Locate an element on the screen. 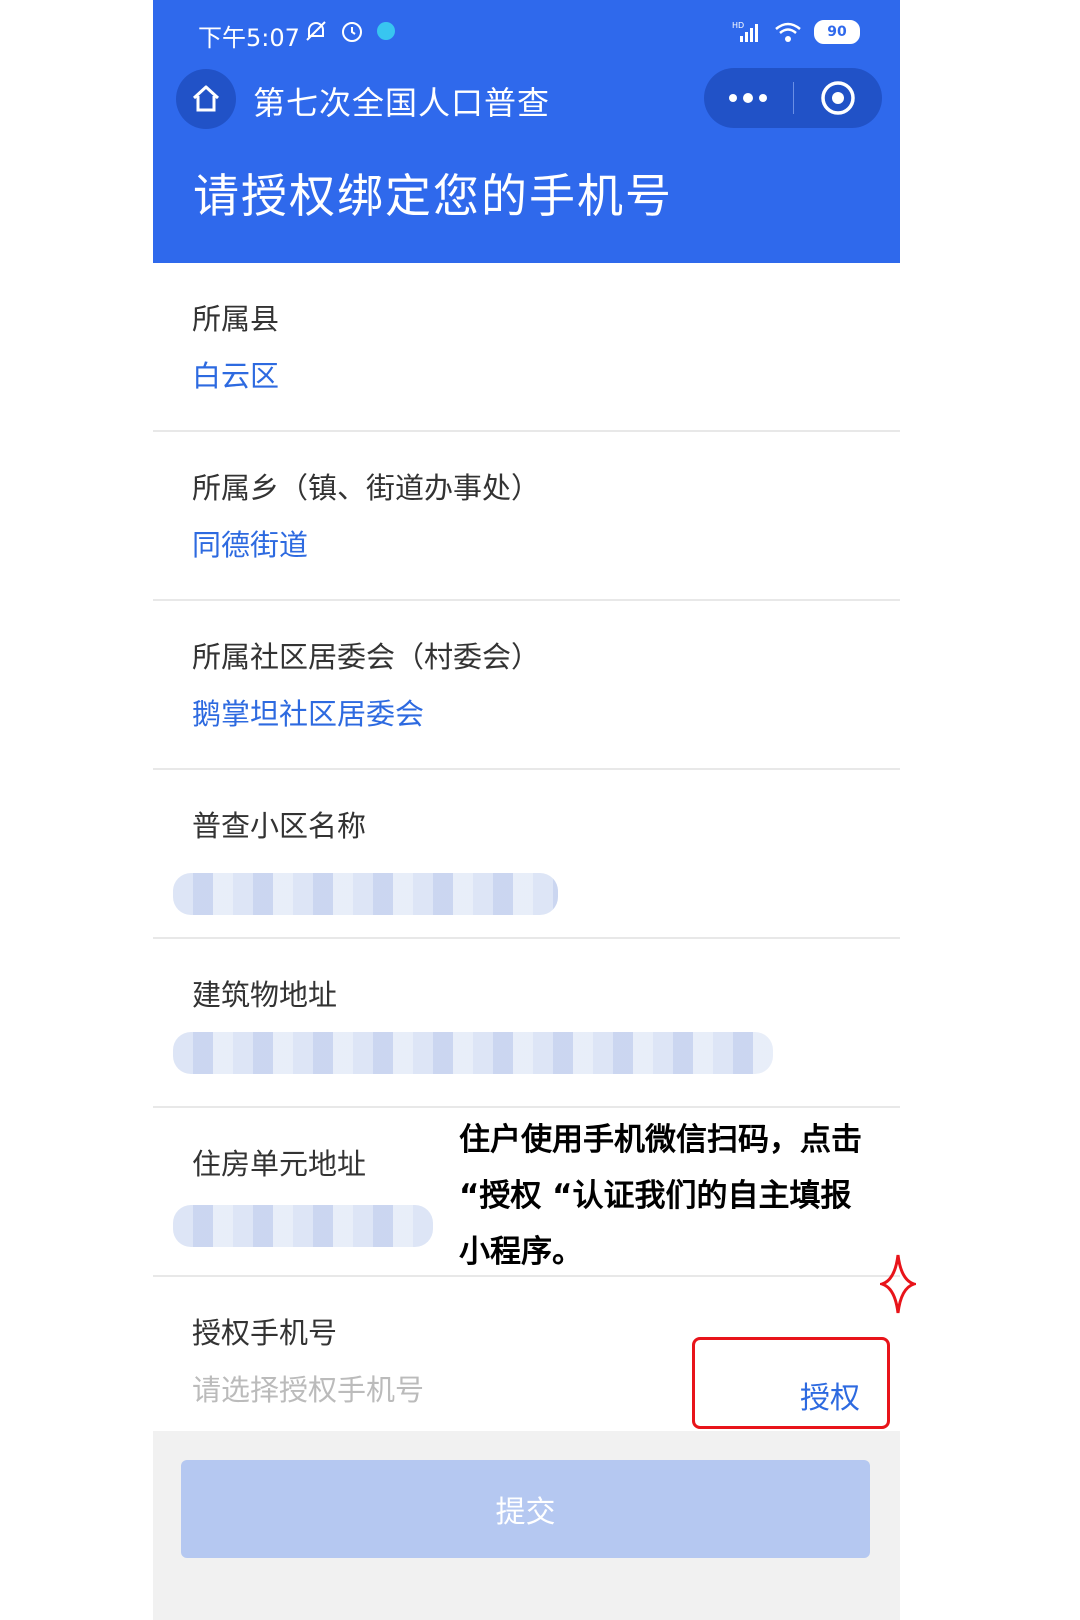 This screenshot has width=1080, height=1620. phone-placeholder: 请选择授权手机号 is located at coordinates (308, 1390).